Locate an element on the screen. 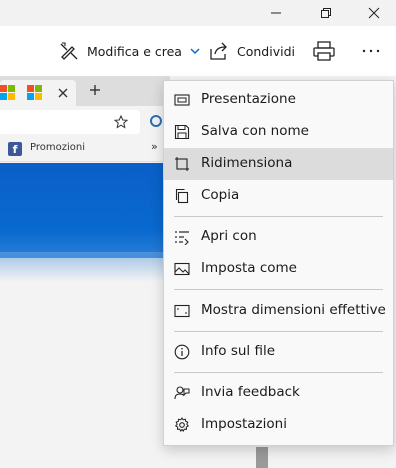 This screenshot has width=396, height=468. menu-item-open-with: Apri con is located at coordinates (278, 237).